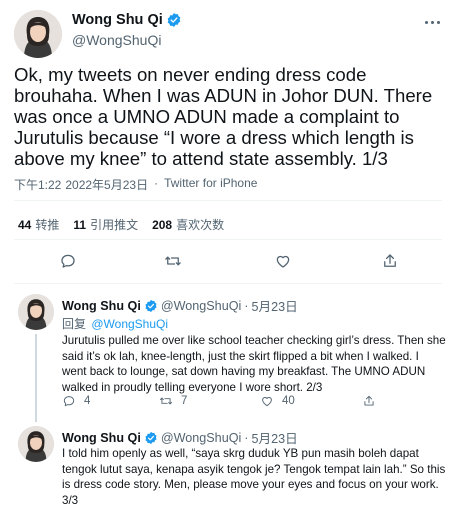  Describe the element at coordinates (76, 401) in the screenshot. I see `reply-button: 4` at that location.